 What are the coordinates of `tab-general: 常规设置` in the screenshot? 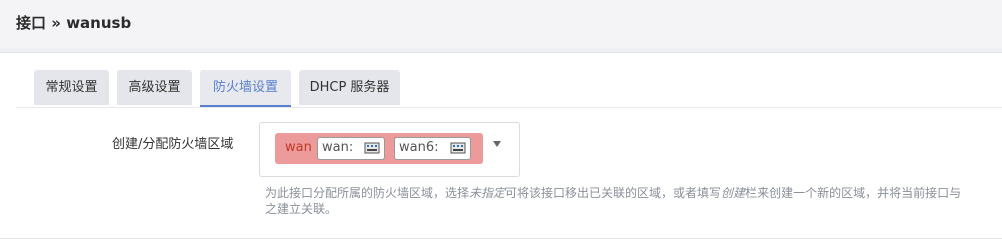 It's located at (71, 87).